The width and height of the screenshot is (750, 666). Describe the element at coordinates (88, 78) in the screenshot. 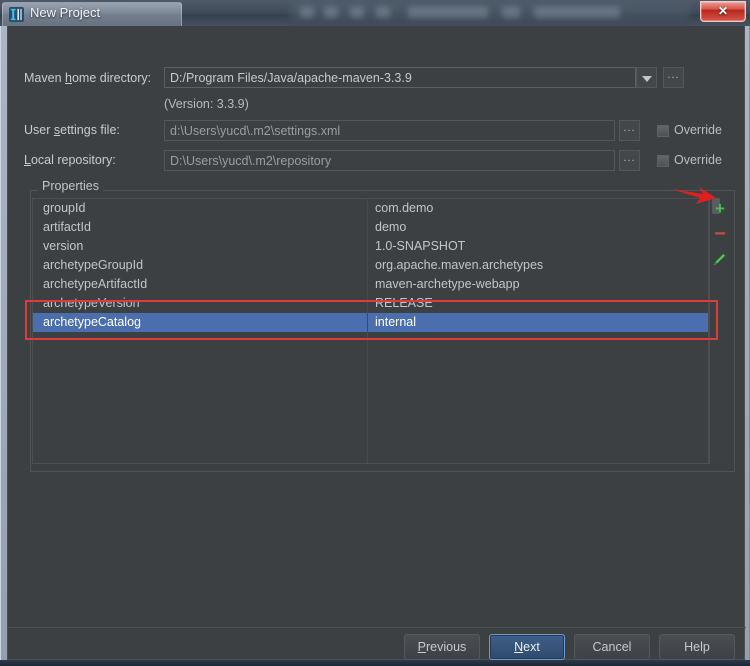

I see `maven-home-label: Maven home directory:` at that location.